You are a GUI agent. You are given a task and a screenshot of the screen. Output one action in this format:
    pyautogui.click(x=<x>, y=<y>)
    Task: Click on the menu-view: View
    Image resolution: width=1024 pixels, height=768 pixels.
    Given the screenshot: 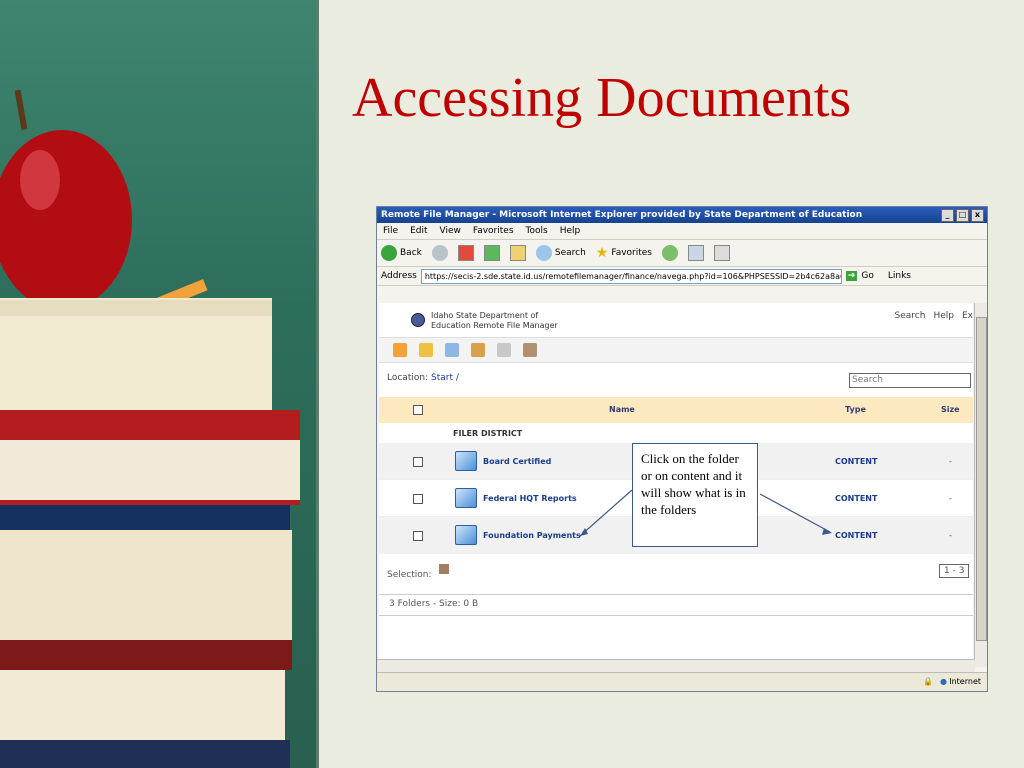 What is the action you would take?
    pyautogui.click(x=450, y=231)
    